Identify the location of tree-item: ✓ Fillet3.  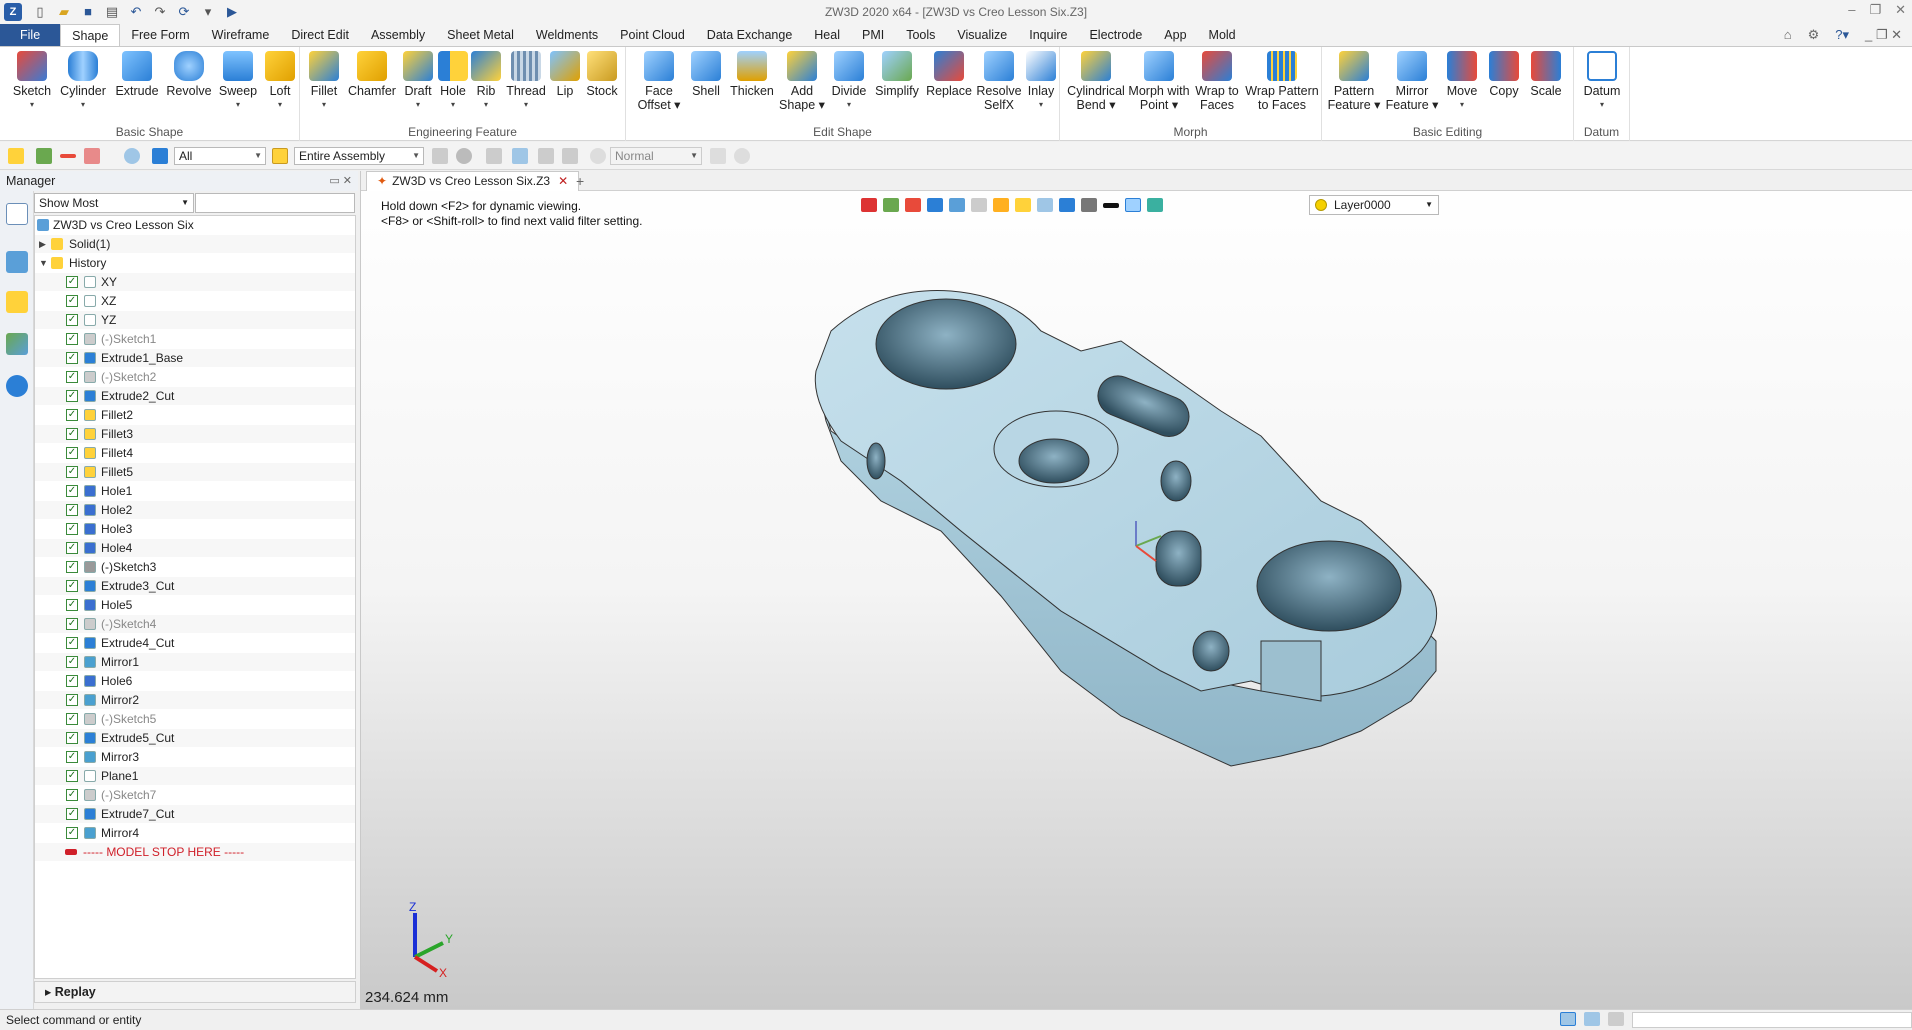
(195, 434).